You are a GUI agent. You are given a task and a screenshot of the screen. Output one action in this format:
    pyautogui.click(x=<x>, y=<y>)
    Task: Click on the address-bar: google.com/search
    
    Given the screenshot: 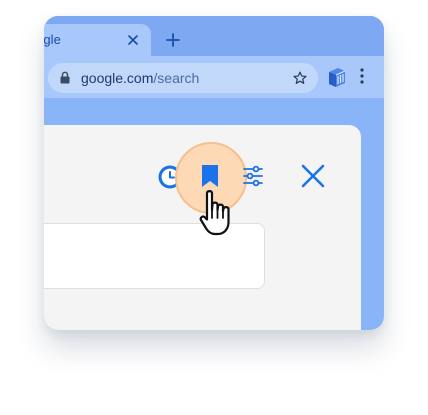 What is the action you would take?
    pyautogui.click(x=183, y=78)
    